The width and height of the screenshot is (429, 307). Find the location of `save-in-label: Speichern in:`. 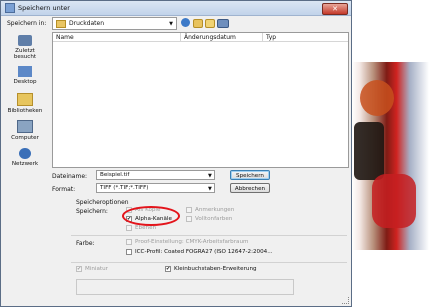

save-in-label: Speichern in: is located at coordinates (27, 23).